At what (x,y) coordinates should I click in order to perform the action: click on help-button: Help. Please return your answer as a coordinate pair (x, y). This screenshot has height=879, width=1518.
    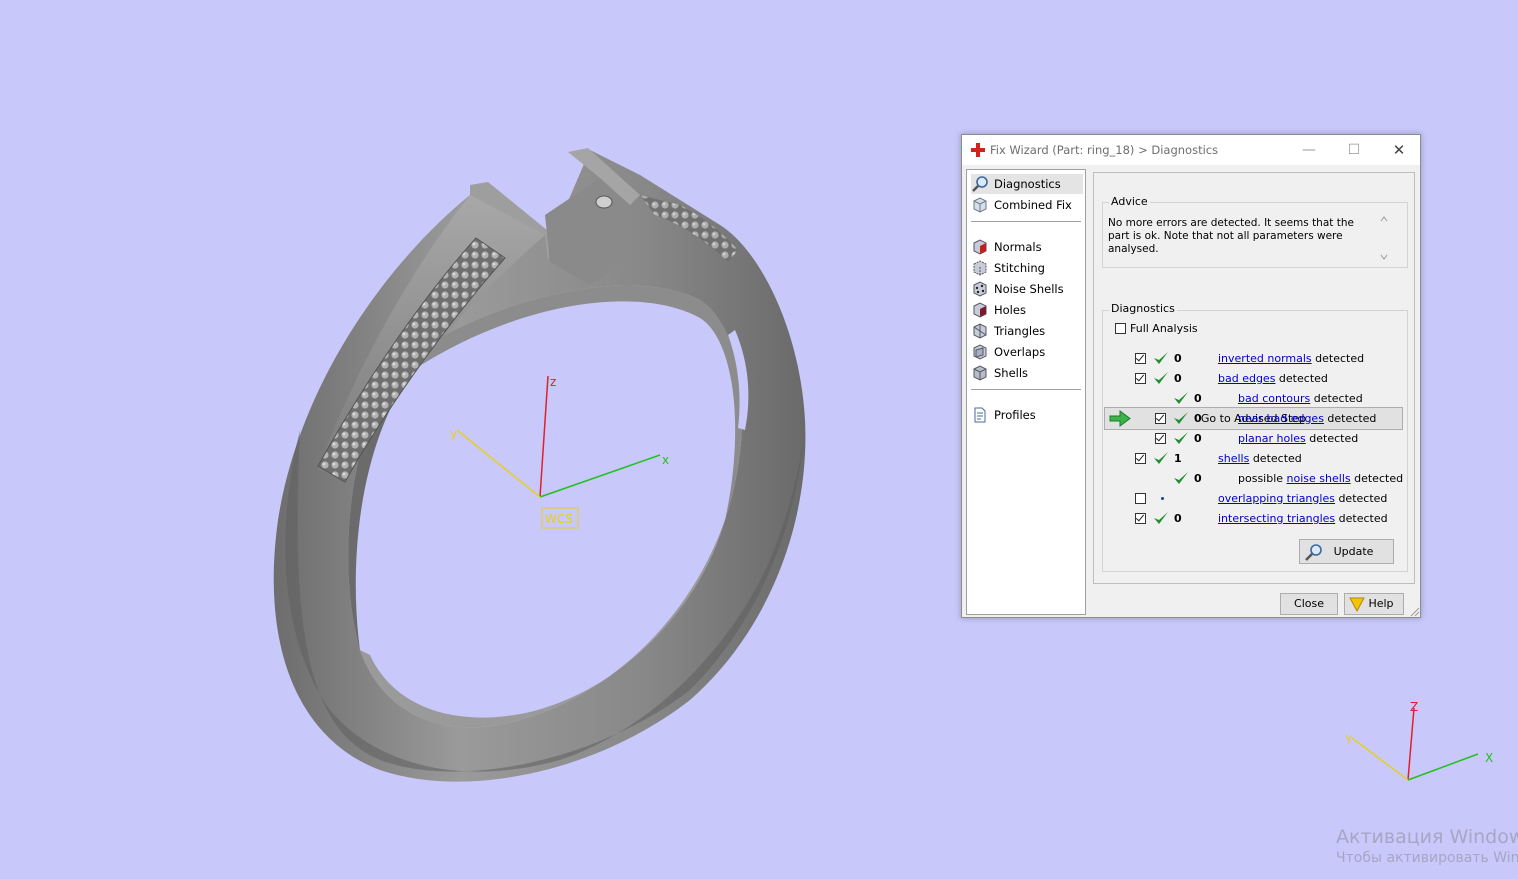
    Looking at the image, I should click on (1374, 604).